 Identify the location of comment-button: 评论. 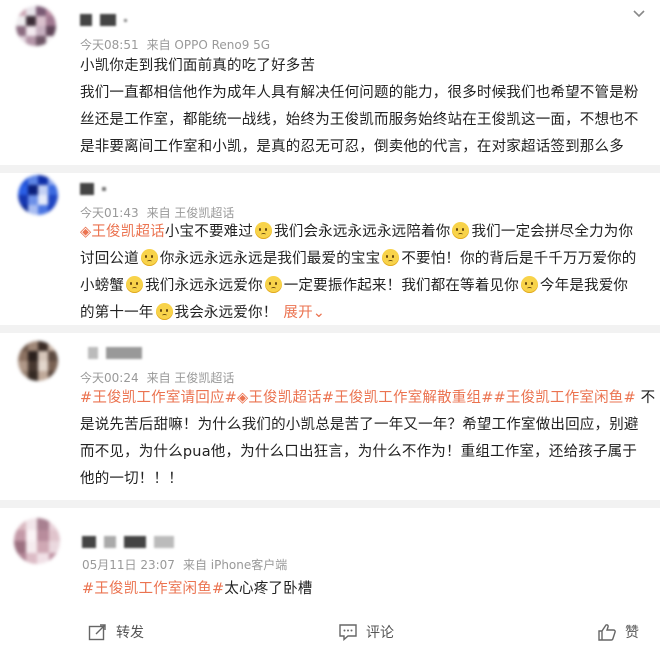
(366, 632).